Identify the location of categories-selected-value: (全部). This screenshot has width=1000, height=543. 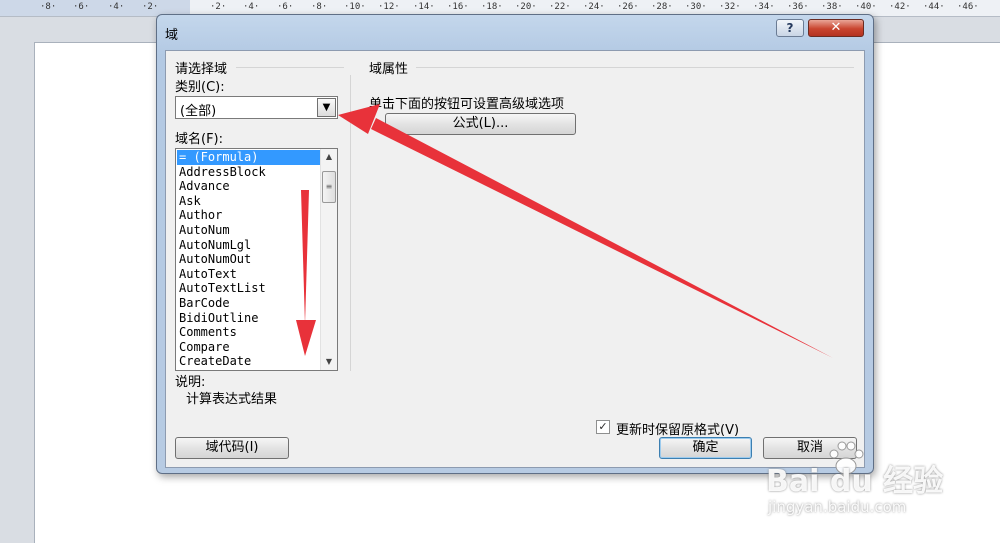
(198, 111).